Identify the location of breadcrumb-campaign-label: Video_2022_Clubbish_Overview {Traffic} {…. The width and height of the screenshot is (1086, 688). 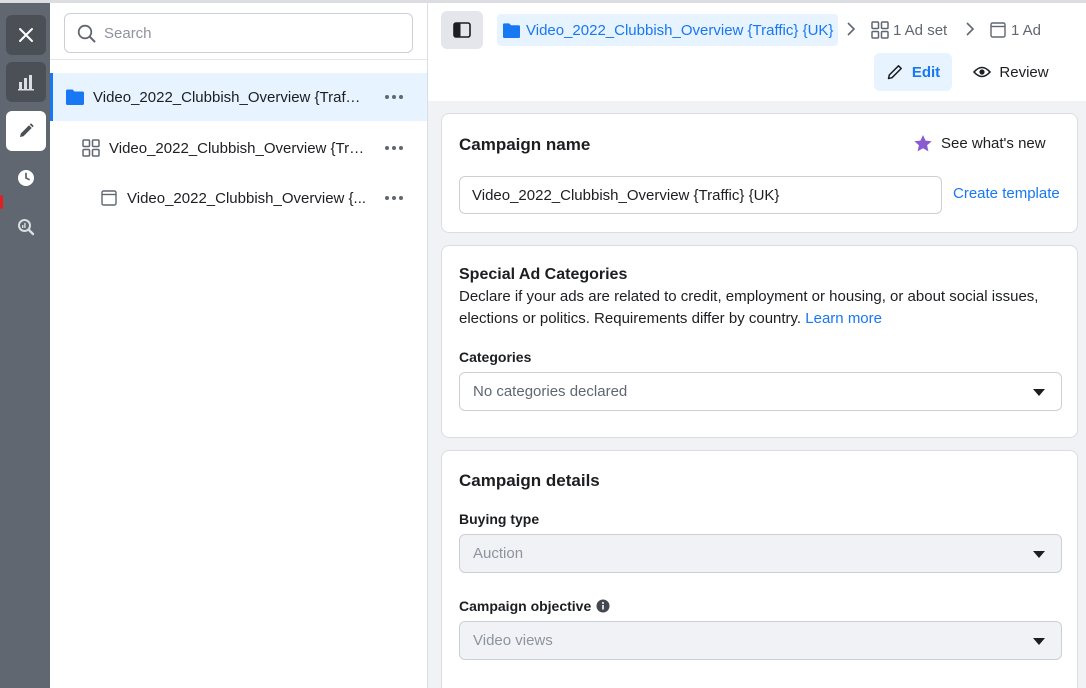
(680, 30).